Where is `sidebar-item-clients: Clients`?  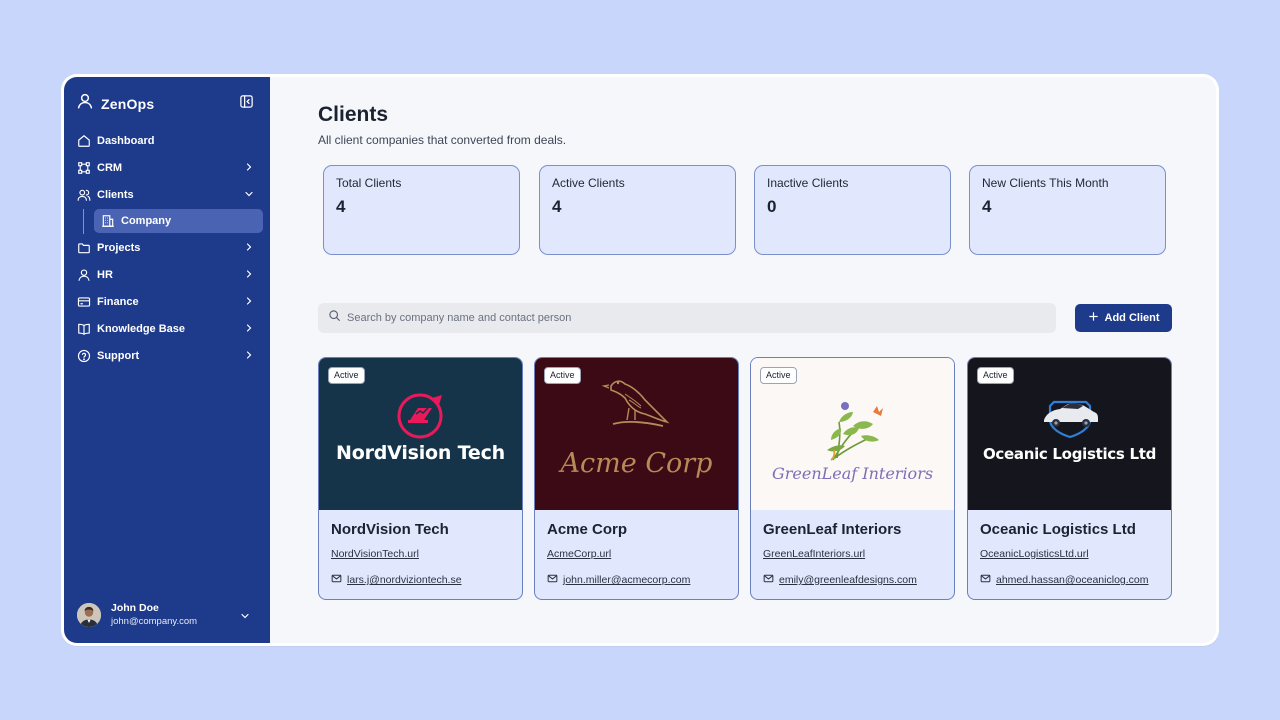 sidebar-item-clients: Clients is located at coordinates (166, 194).